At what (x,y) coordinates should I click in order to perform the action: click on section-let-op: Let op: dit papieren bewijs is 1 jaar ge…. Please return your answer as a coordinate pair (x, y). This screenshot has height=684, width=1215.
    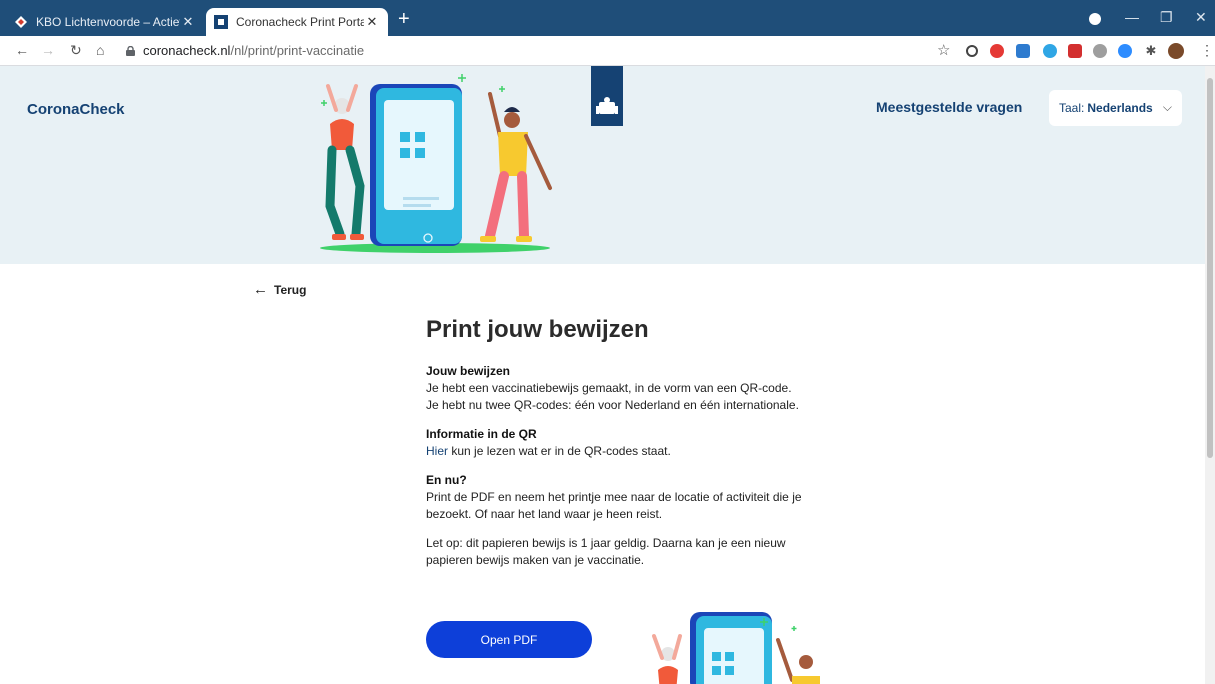
    Looking at the image, I should click on (616, 552).